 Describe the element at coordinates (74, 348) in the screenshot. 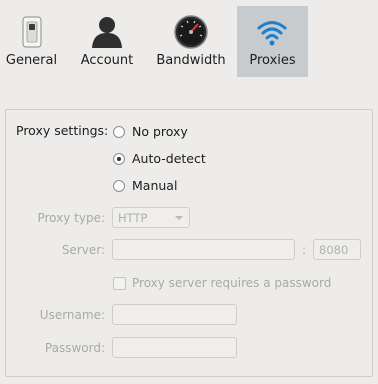

I see `password-label: Password:` at that location.